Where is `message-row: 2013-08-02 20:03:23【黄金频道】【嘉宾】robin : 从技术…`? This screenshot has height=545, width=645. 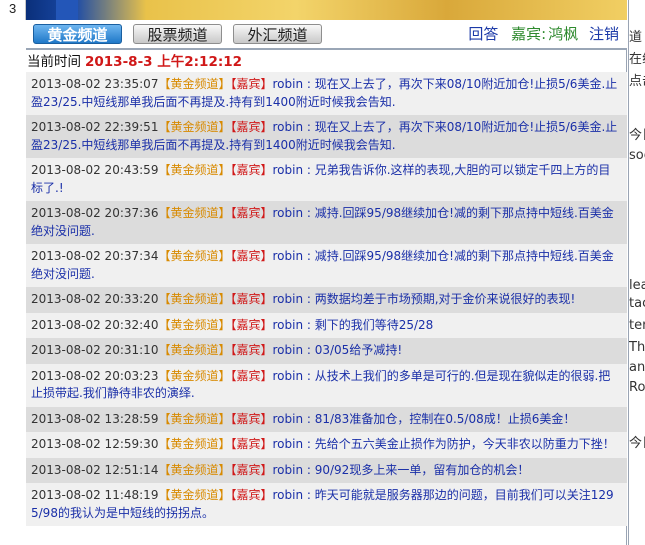 message-row: 2013-08-02 20:03:23【黄金频道】【嘉宾】robin : 从技术… is located at coordinates (326, 385).